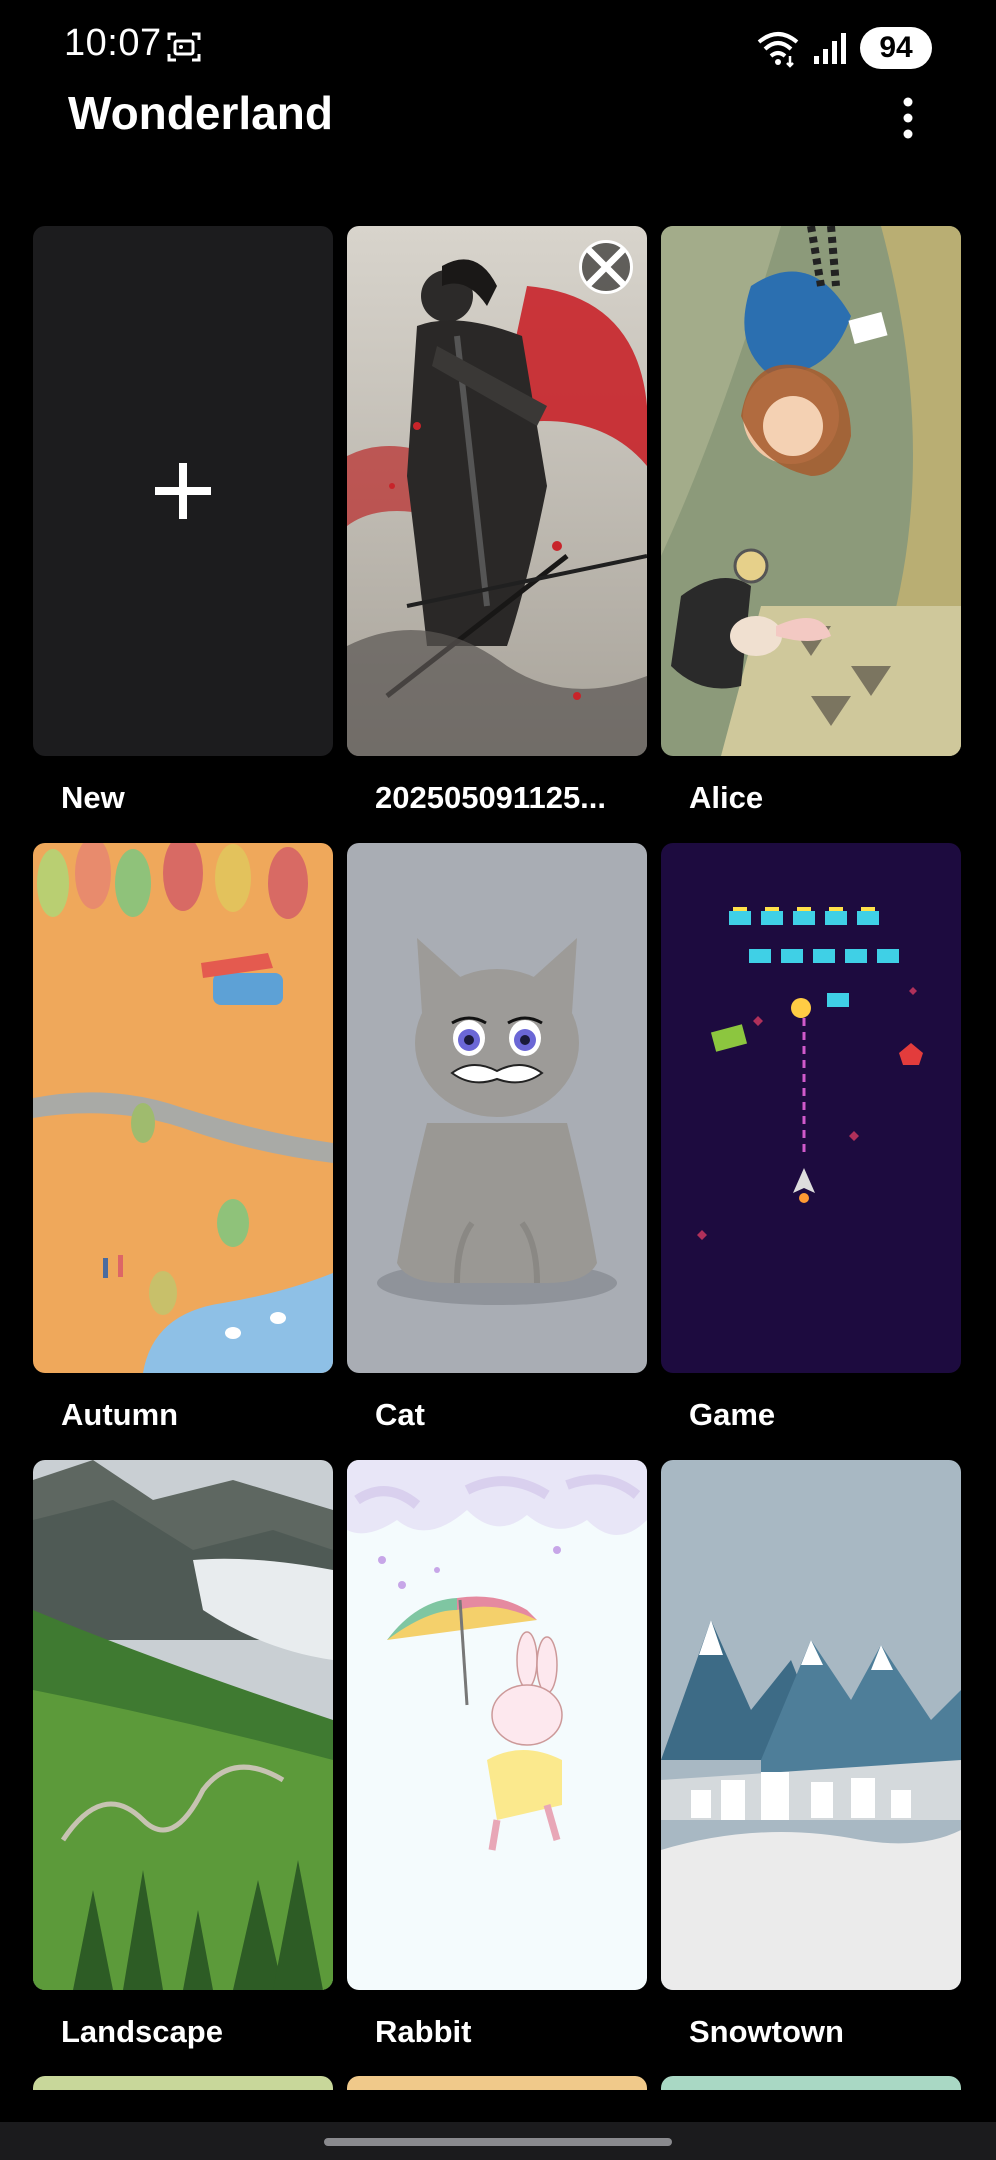 This screenshot has width=996, height=2160. I want to click on samurai-thumbnail, so click(497, 491).